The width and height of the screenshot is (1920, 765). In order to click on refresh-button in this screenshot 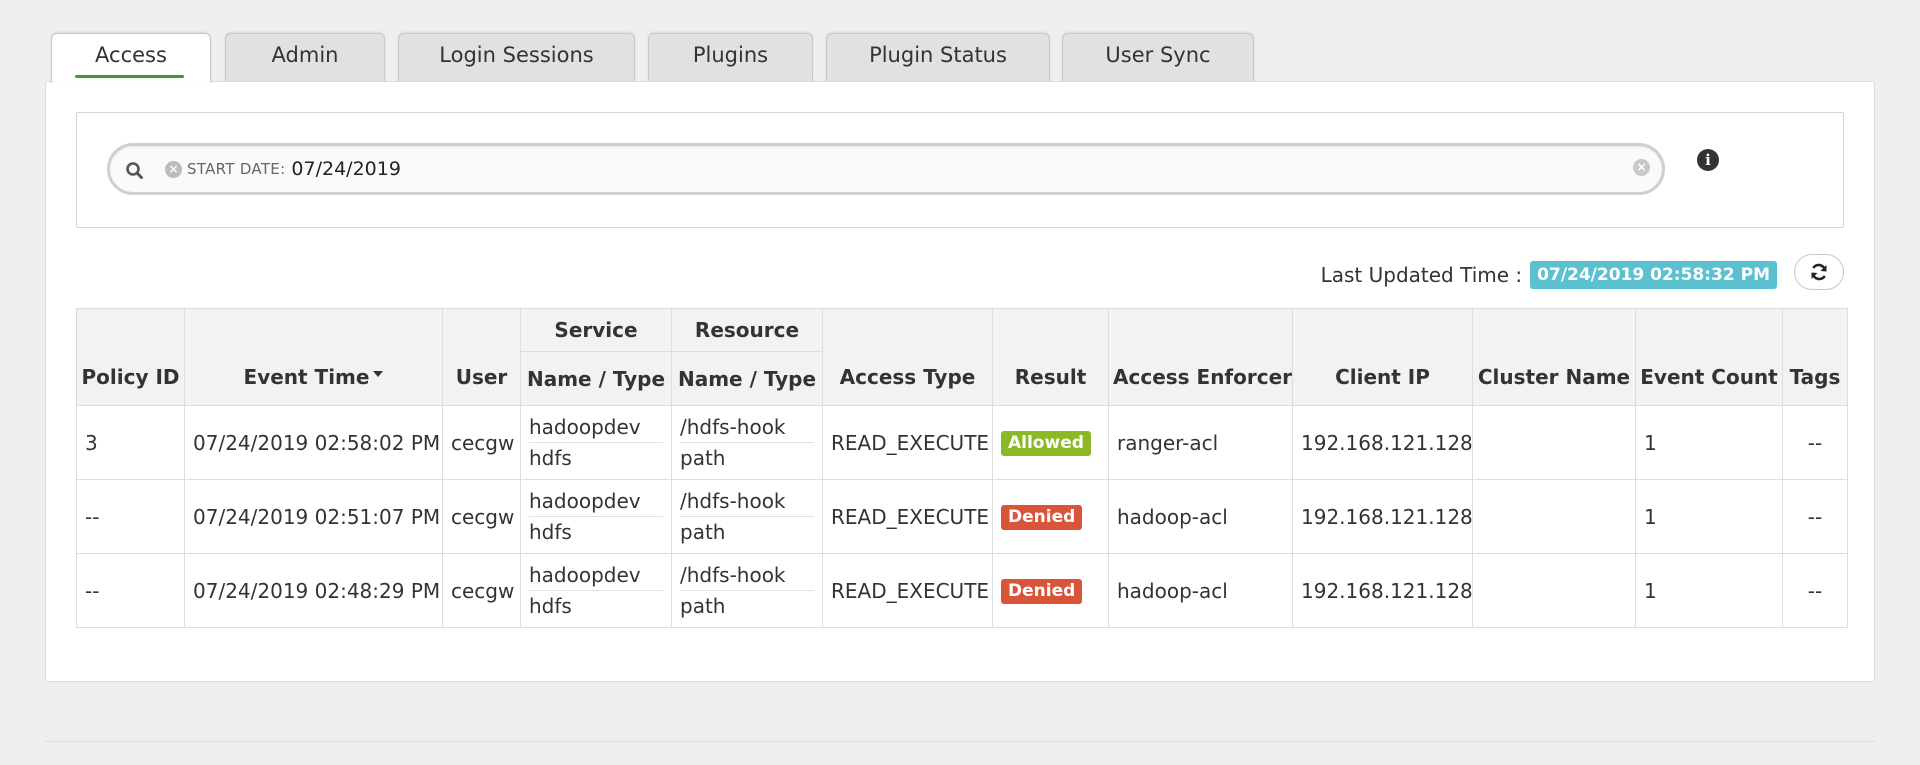, I will do `click(1819, 272)`.